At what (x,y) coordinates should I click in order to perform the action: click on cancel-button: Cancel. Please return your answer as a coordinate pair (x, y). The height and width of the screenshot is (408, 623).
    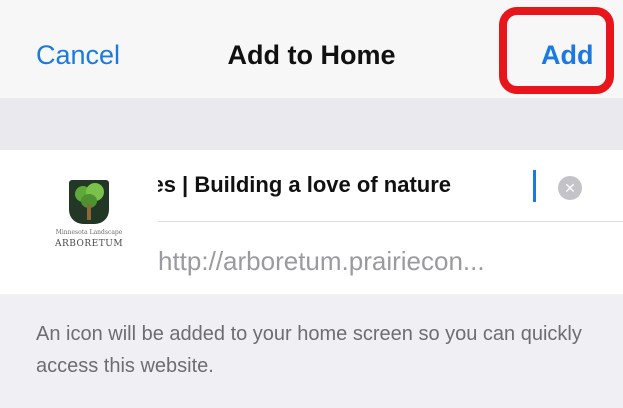
    Looking at the image, I should click on (78, 55).